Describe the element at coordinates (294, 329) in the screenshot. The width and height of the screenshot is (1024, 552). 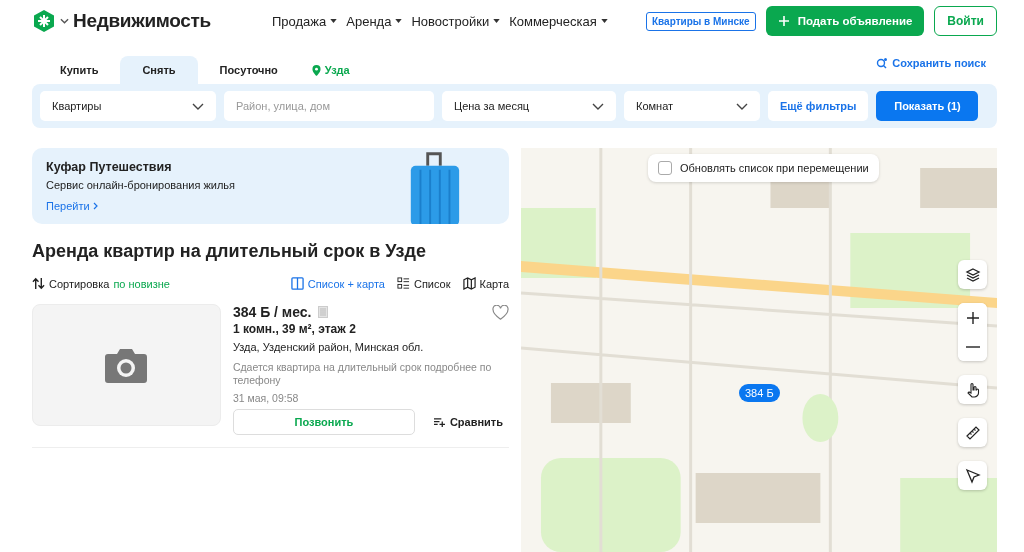
I see `listing-details: 1 комн., 39 м², этаж 2` at that location.